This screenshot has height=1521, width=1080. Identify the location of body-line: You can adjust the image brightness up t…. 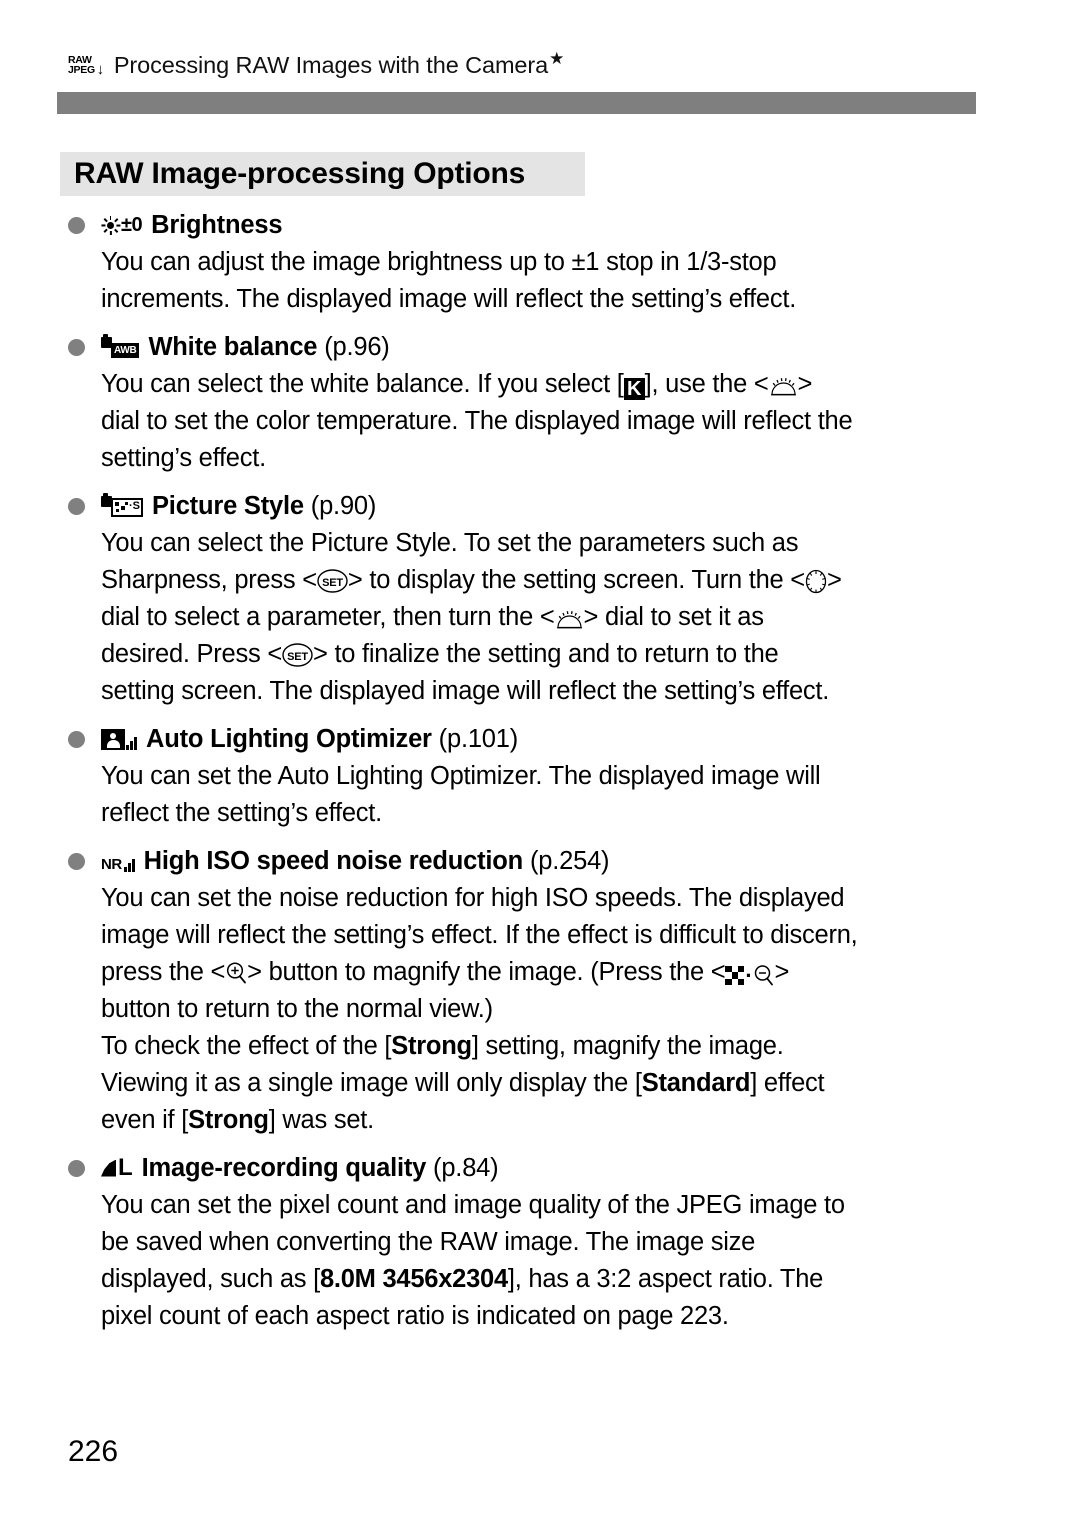
(439, 262).